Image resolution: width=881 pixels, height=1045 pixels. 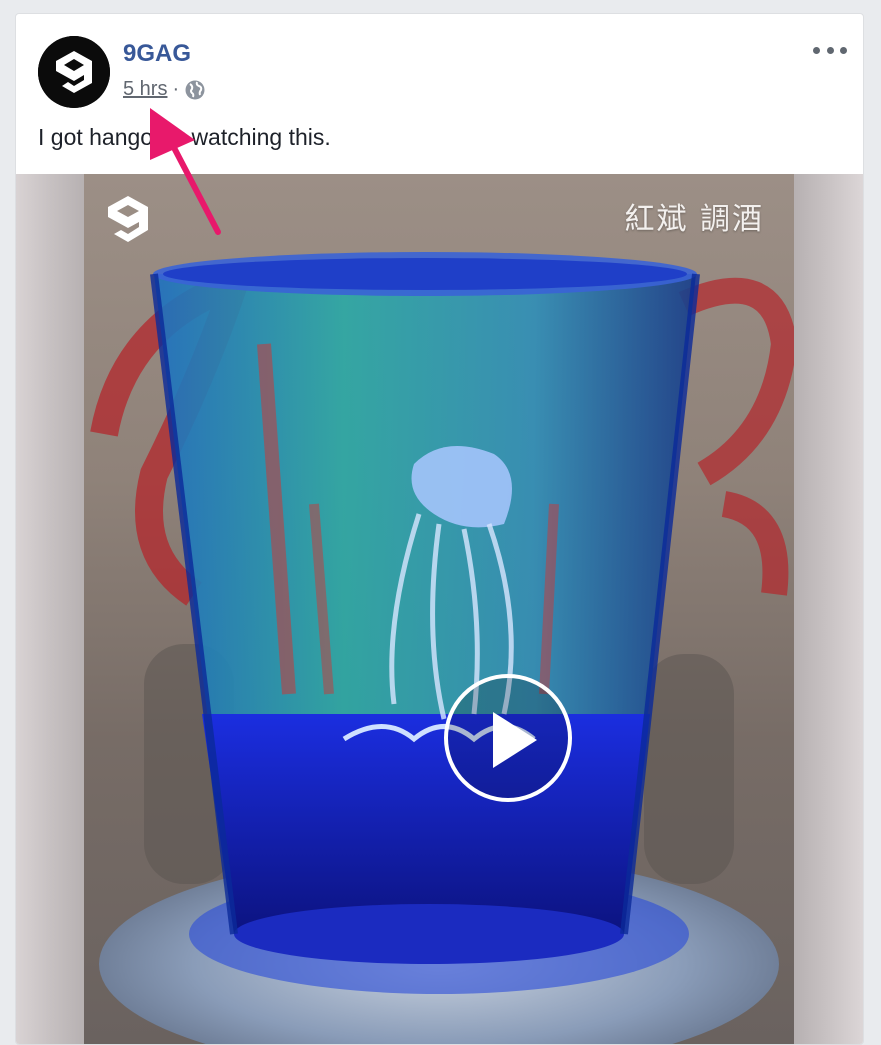 I want to click on page-avatar, so click(x=74, y=72).